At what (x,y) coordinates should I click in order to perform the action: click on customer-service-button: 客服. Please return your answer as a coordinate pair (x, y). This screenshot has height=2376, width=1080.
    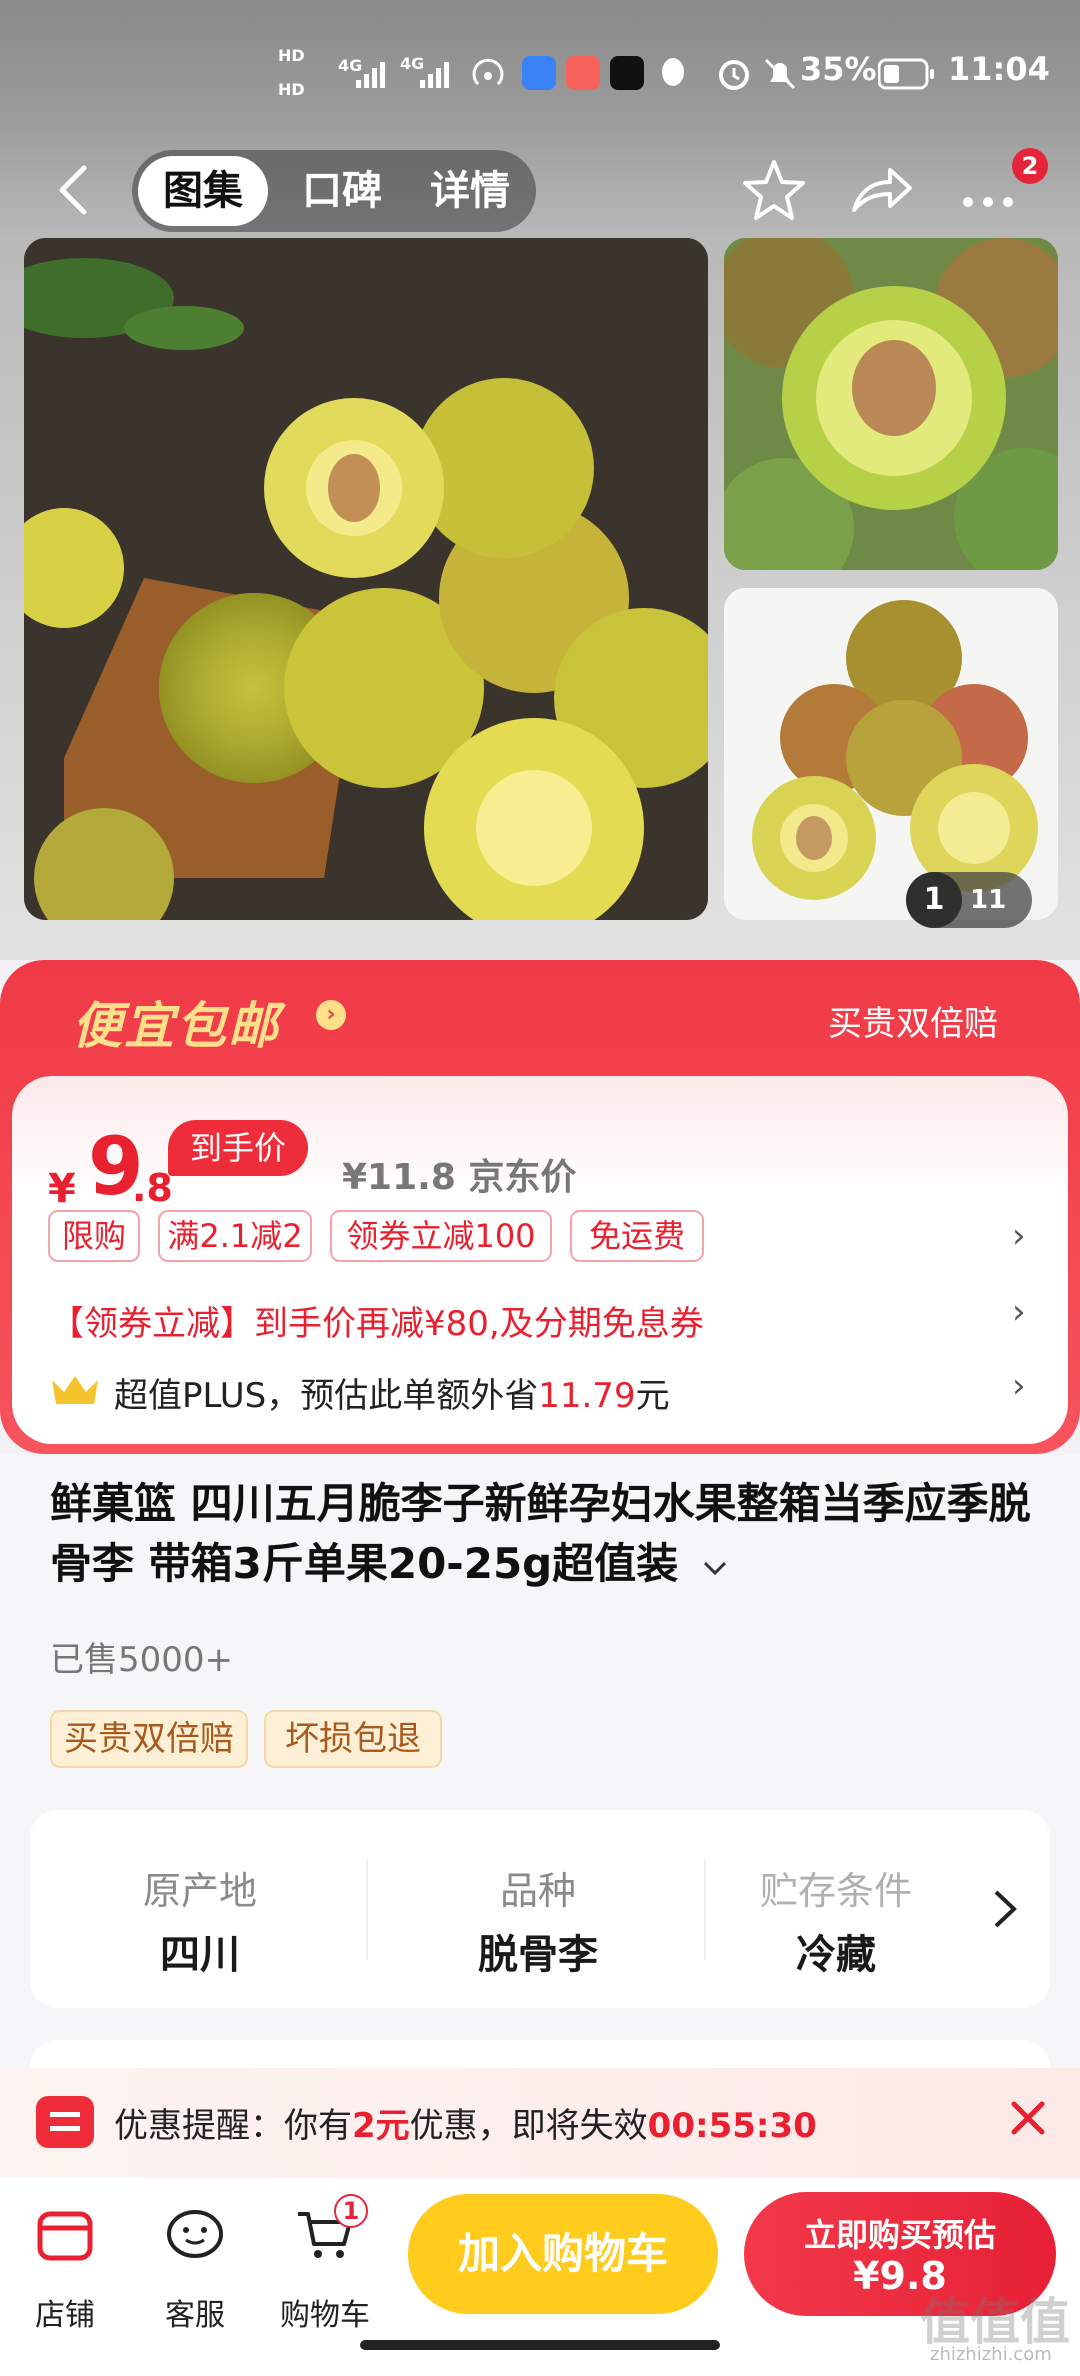
    Looking at the image, I should click on (195, 2263).